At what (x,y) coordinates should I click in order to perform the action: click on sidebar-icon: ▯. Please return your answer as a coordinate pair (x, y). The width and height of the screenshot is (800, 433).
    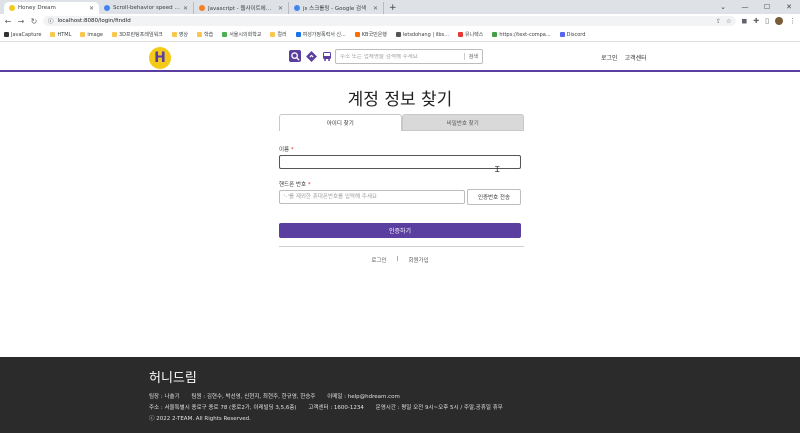
    Looking at the image, I should click on (767, 21).